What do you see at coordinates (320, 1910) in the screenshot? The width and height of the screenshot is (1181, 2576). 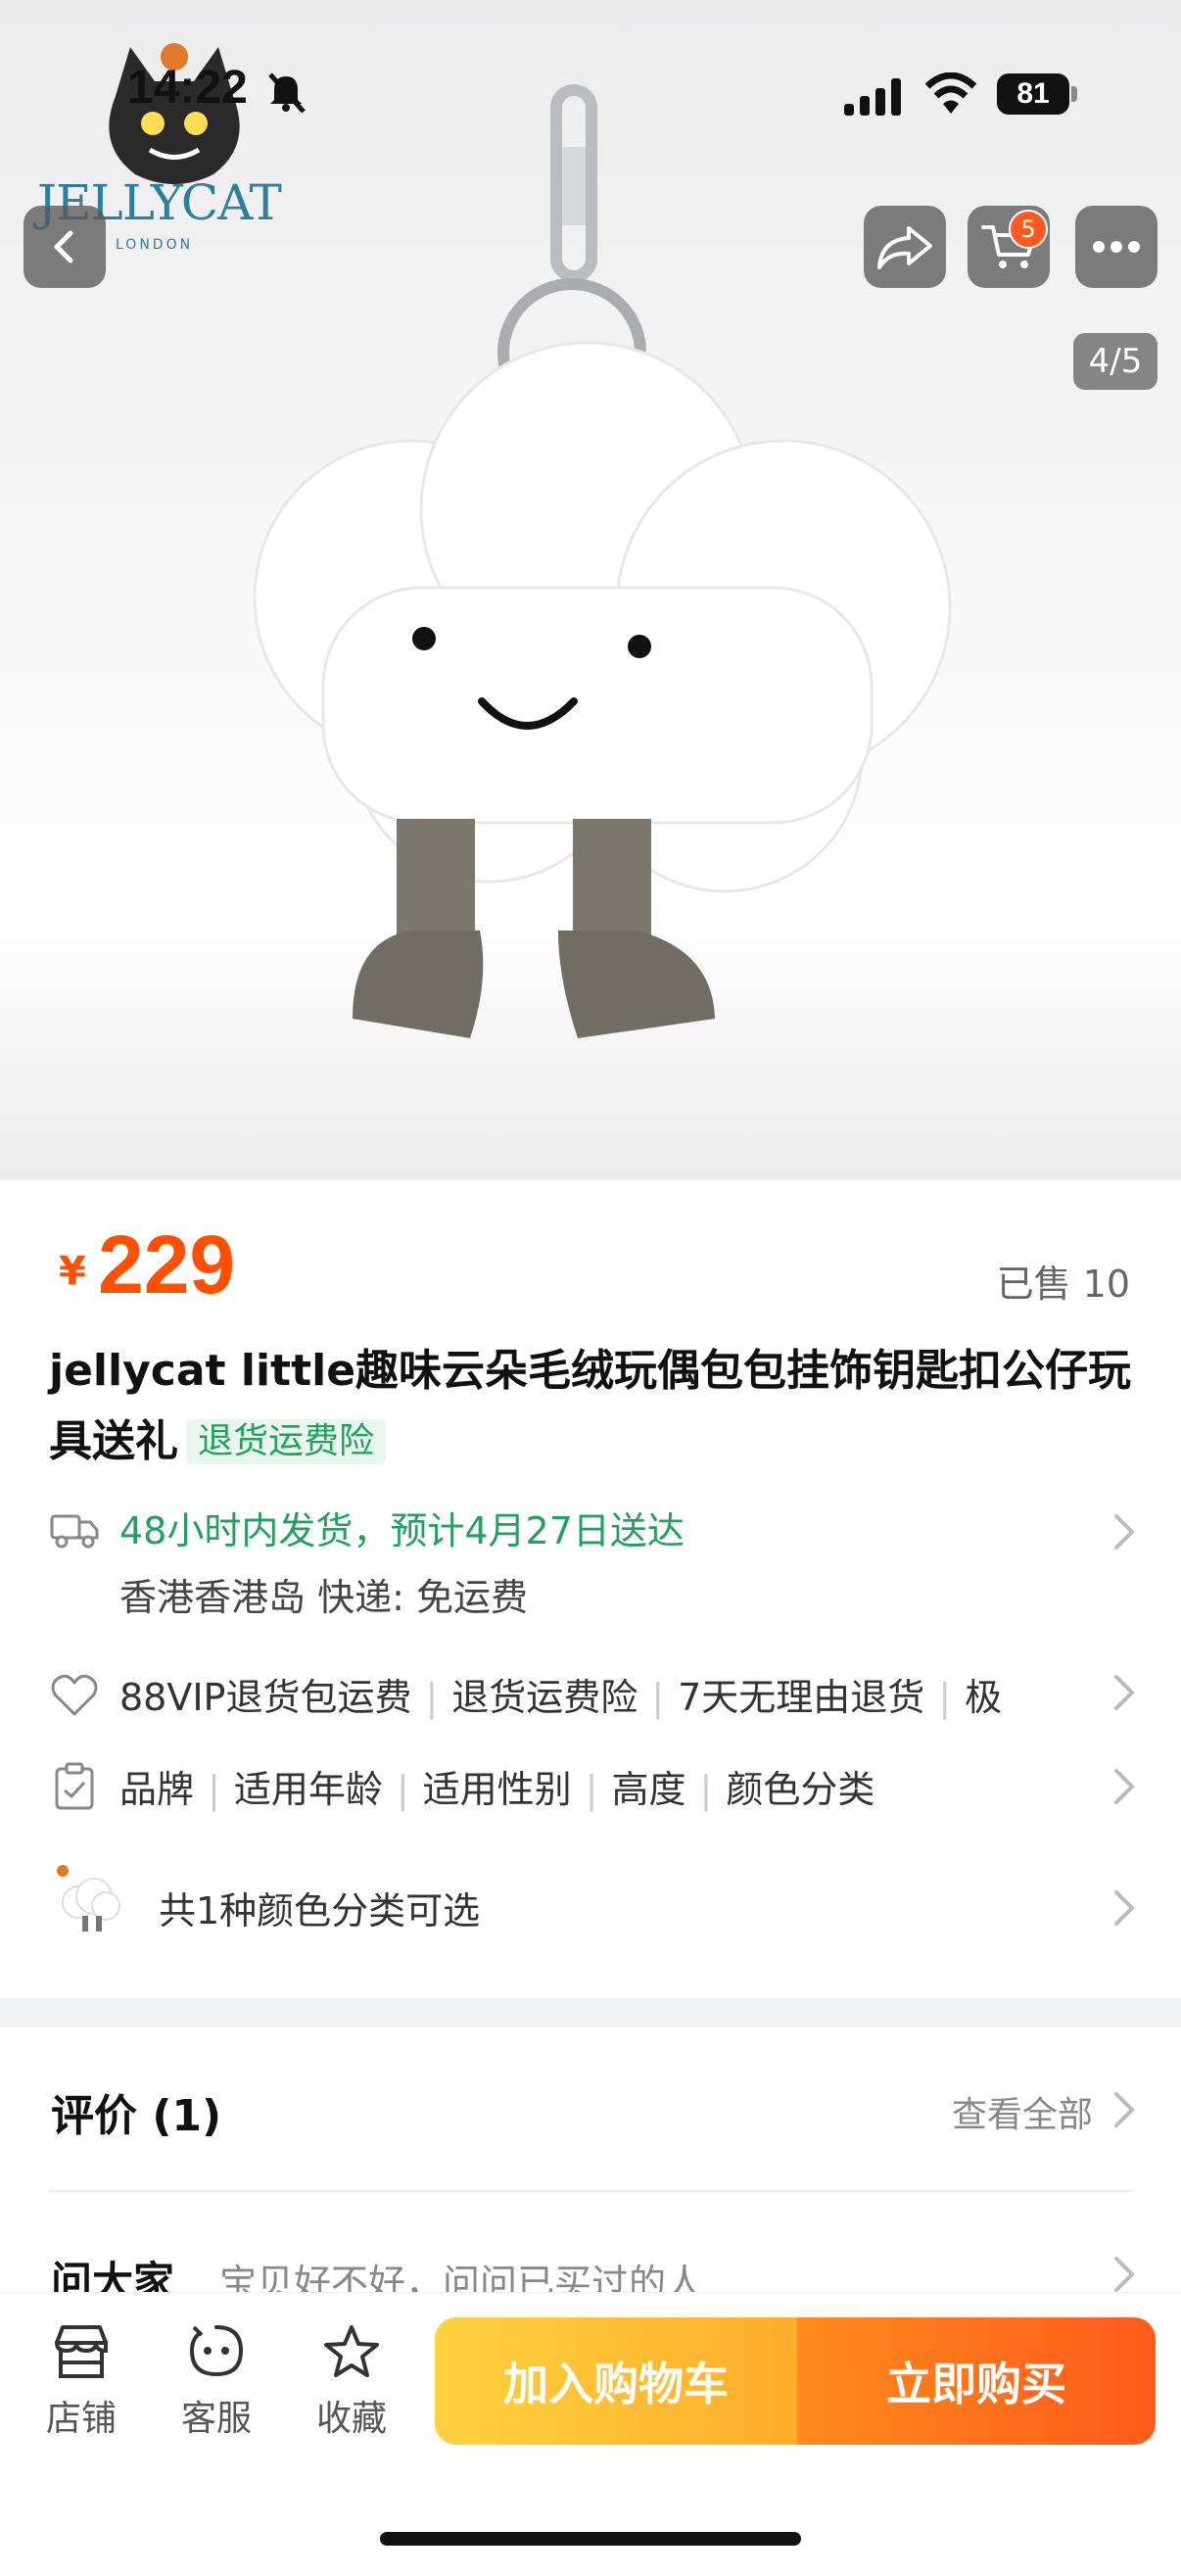 I see `sku-options-label: 共1种颜色分类可选` at bounding box center [320, 1910].